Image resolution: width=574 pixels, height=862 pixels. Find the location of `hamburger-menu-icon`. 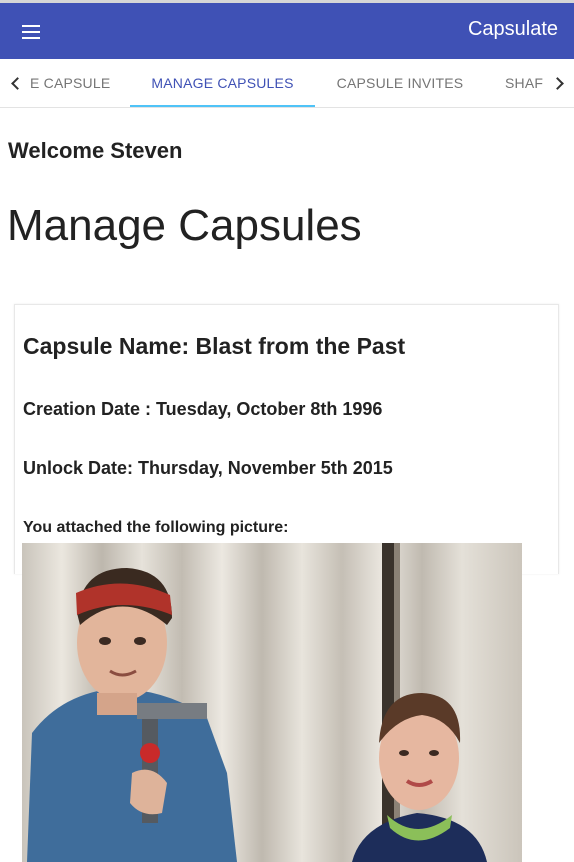

hamburger-menu-icon is located at coordinates (31, 32).